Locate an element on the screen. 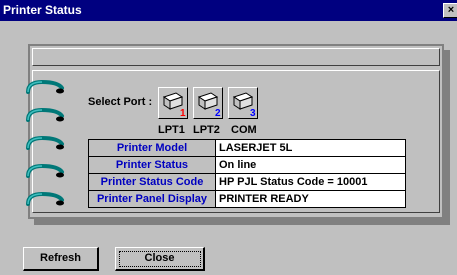 The width and height of the screenshot is (457, 275). printer-model-value: LASERJET 5L is located at coordinates (310, 148).